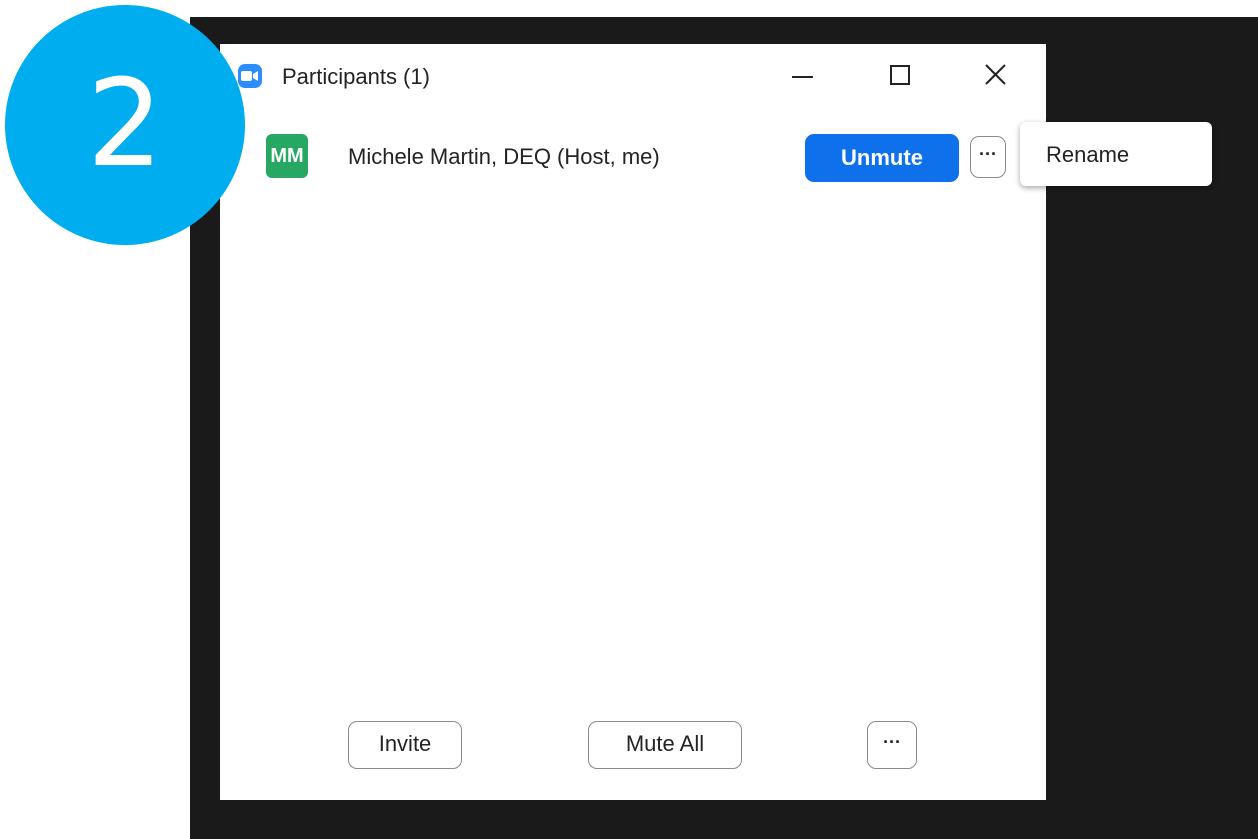  I want to click on mute-all-button: Mute All, so click(665, 745).